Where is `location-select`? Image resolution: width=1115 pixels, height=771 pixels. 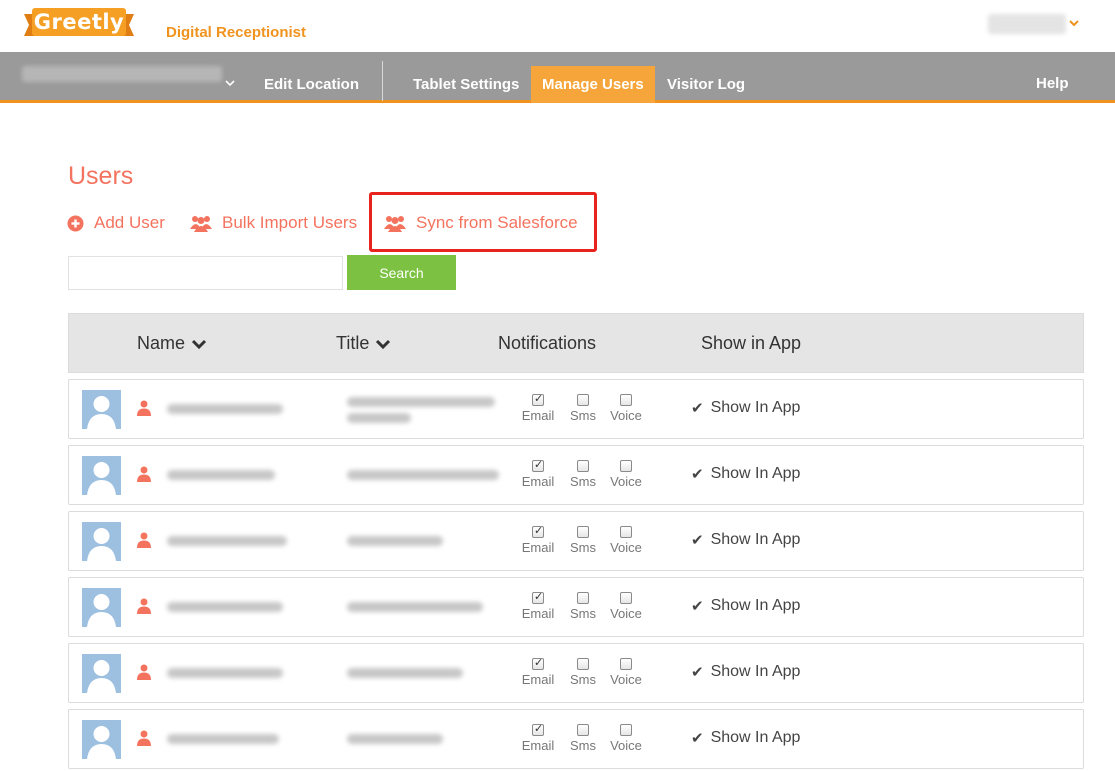 location-select is located at coordinates (122, 74).